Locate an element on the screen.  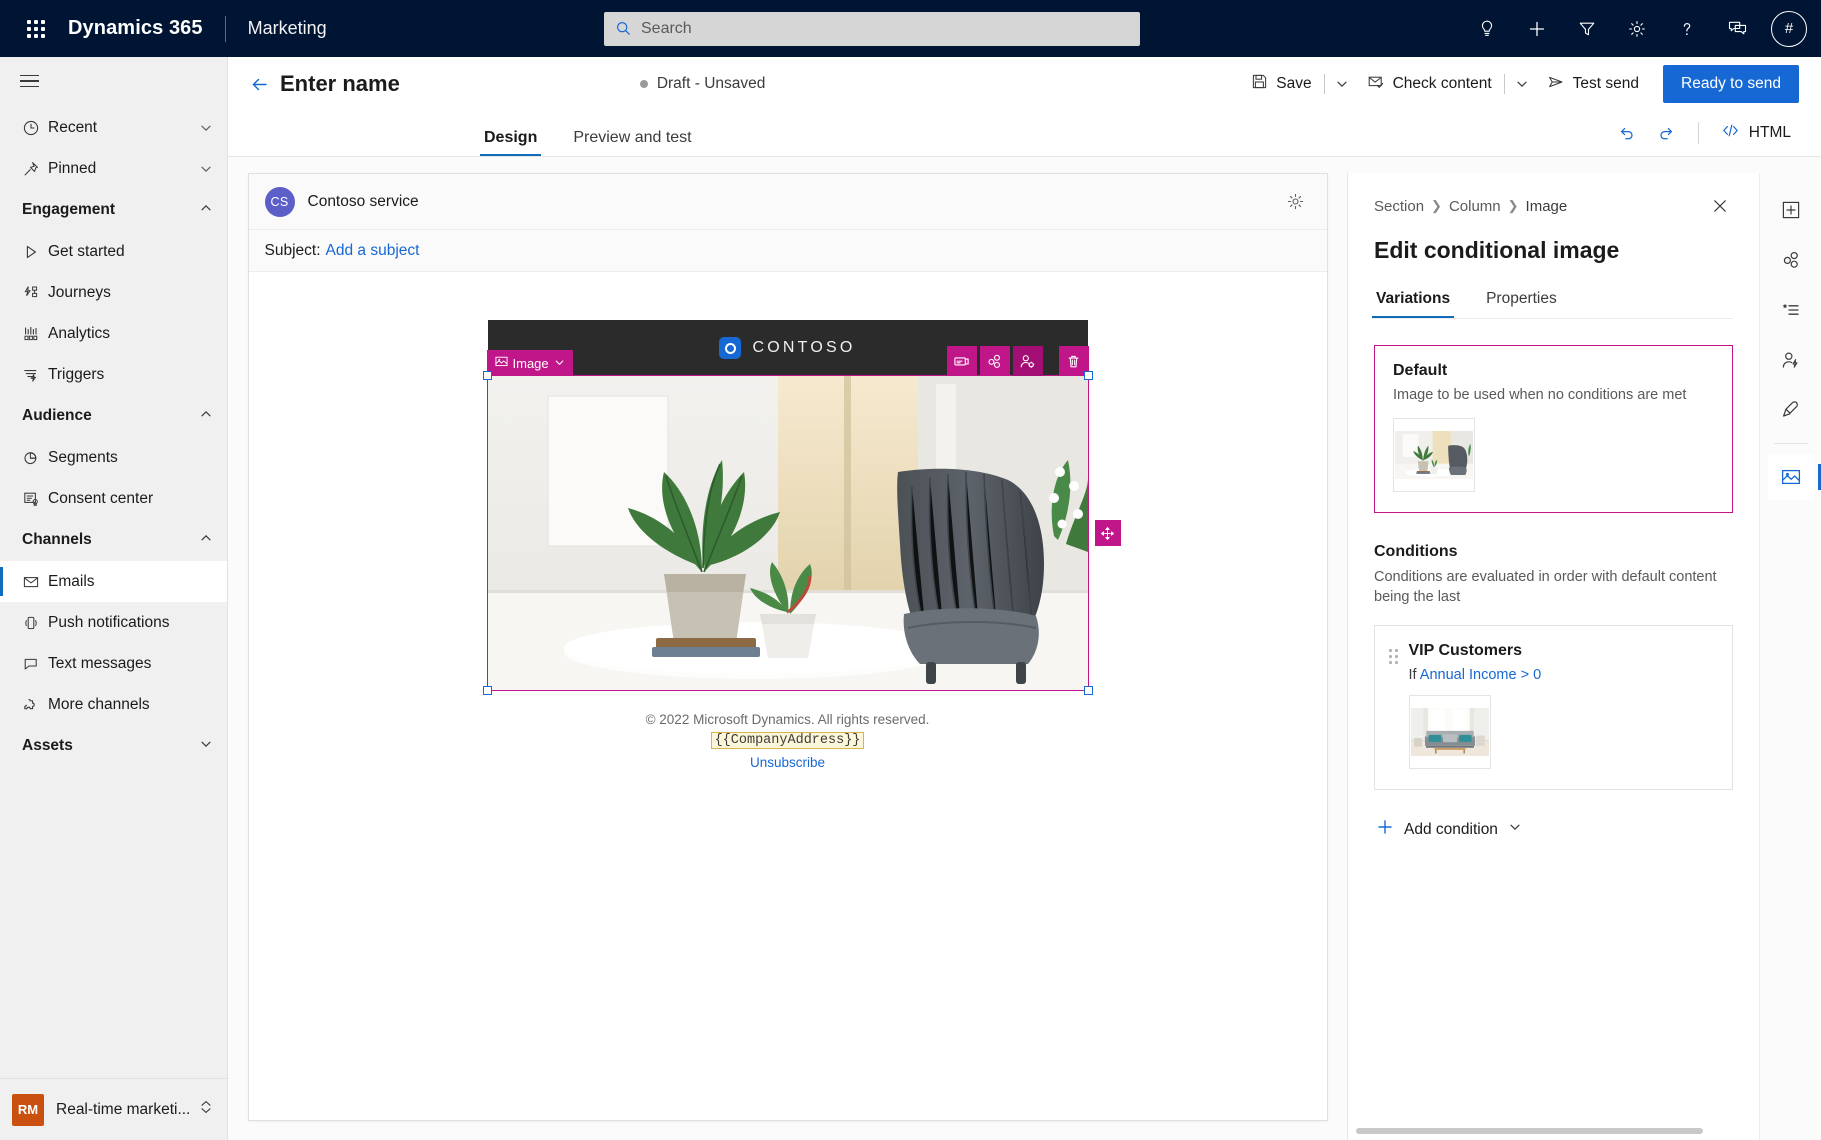
sidebar-item-text-messages: Text messages is located at coordinates (113, 663).